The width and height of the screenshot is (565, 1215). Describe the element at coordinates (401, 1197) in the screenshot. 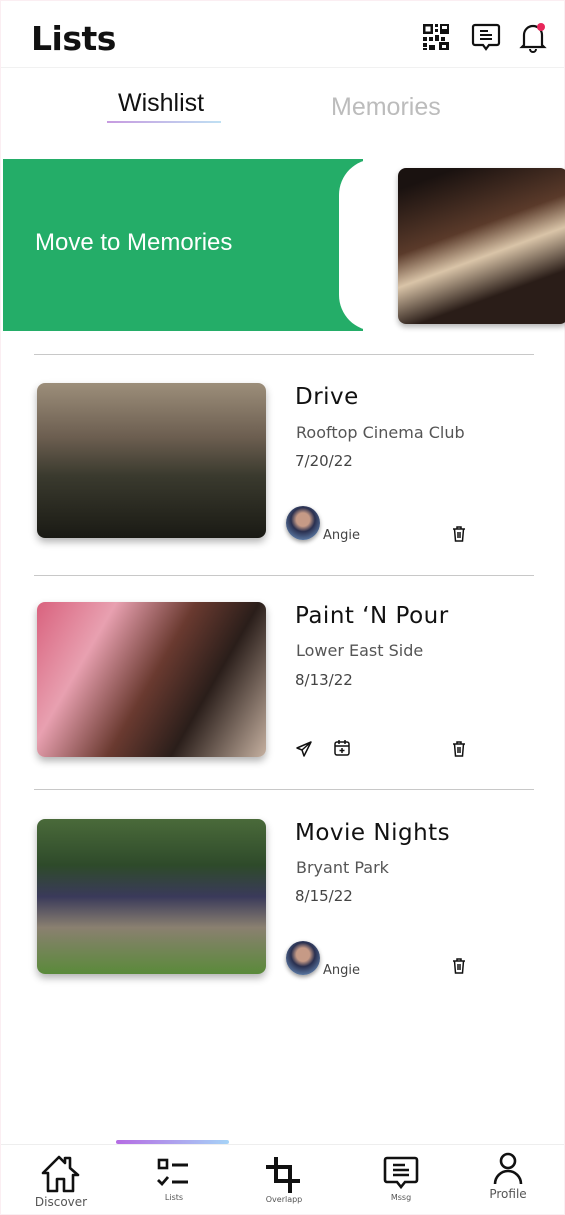

I see `nav-label: Mssg` at that location.